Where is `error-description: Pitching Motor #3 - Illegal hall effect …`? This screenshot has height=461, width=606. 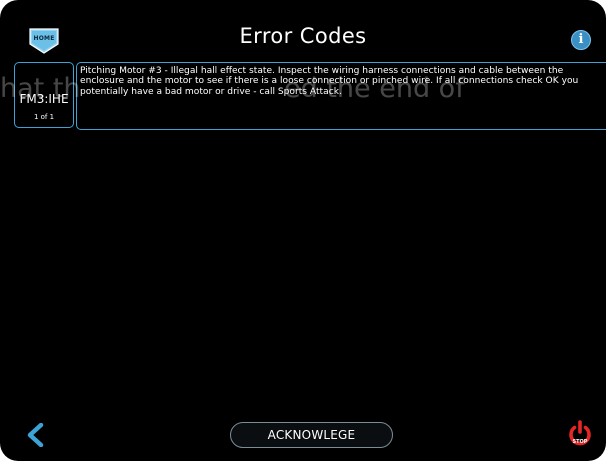 error-description: Pitching Motor #3 - Illegal hall effect … is located at coordinates (329, 81).